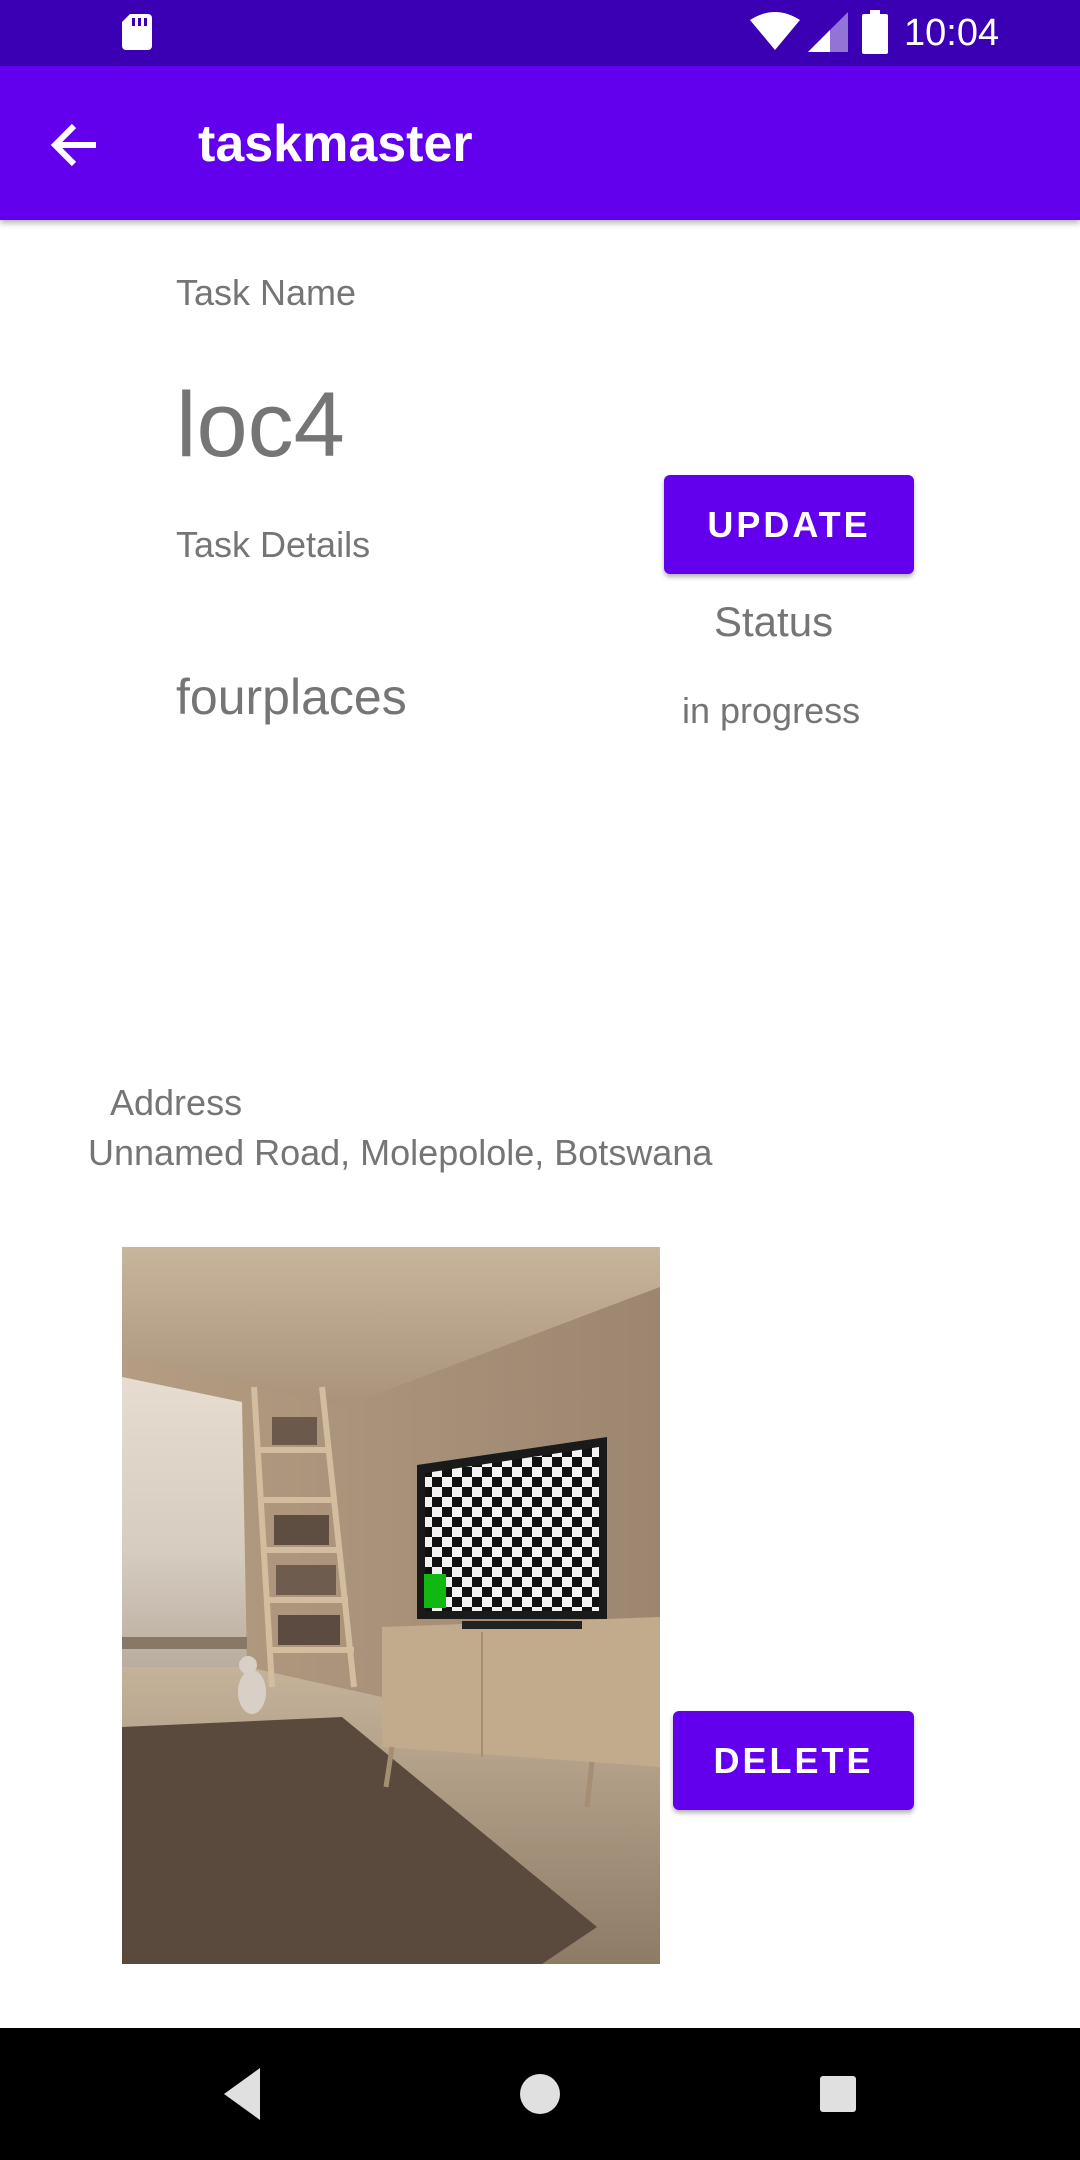 Image resolution: width=1080 pixels, height=2160 pixels. I want to click on nav-back-icon, so click(242, 2094).